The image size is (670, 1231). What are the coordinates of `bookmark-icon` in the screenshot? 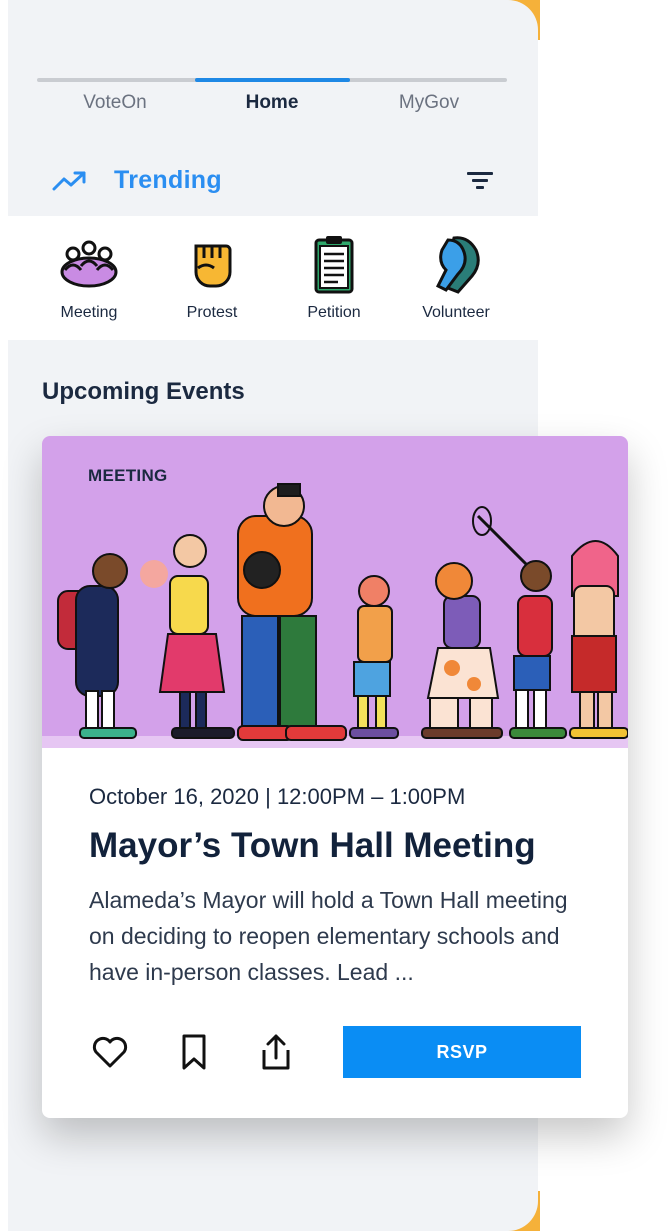 It's located at (194, 1052).